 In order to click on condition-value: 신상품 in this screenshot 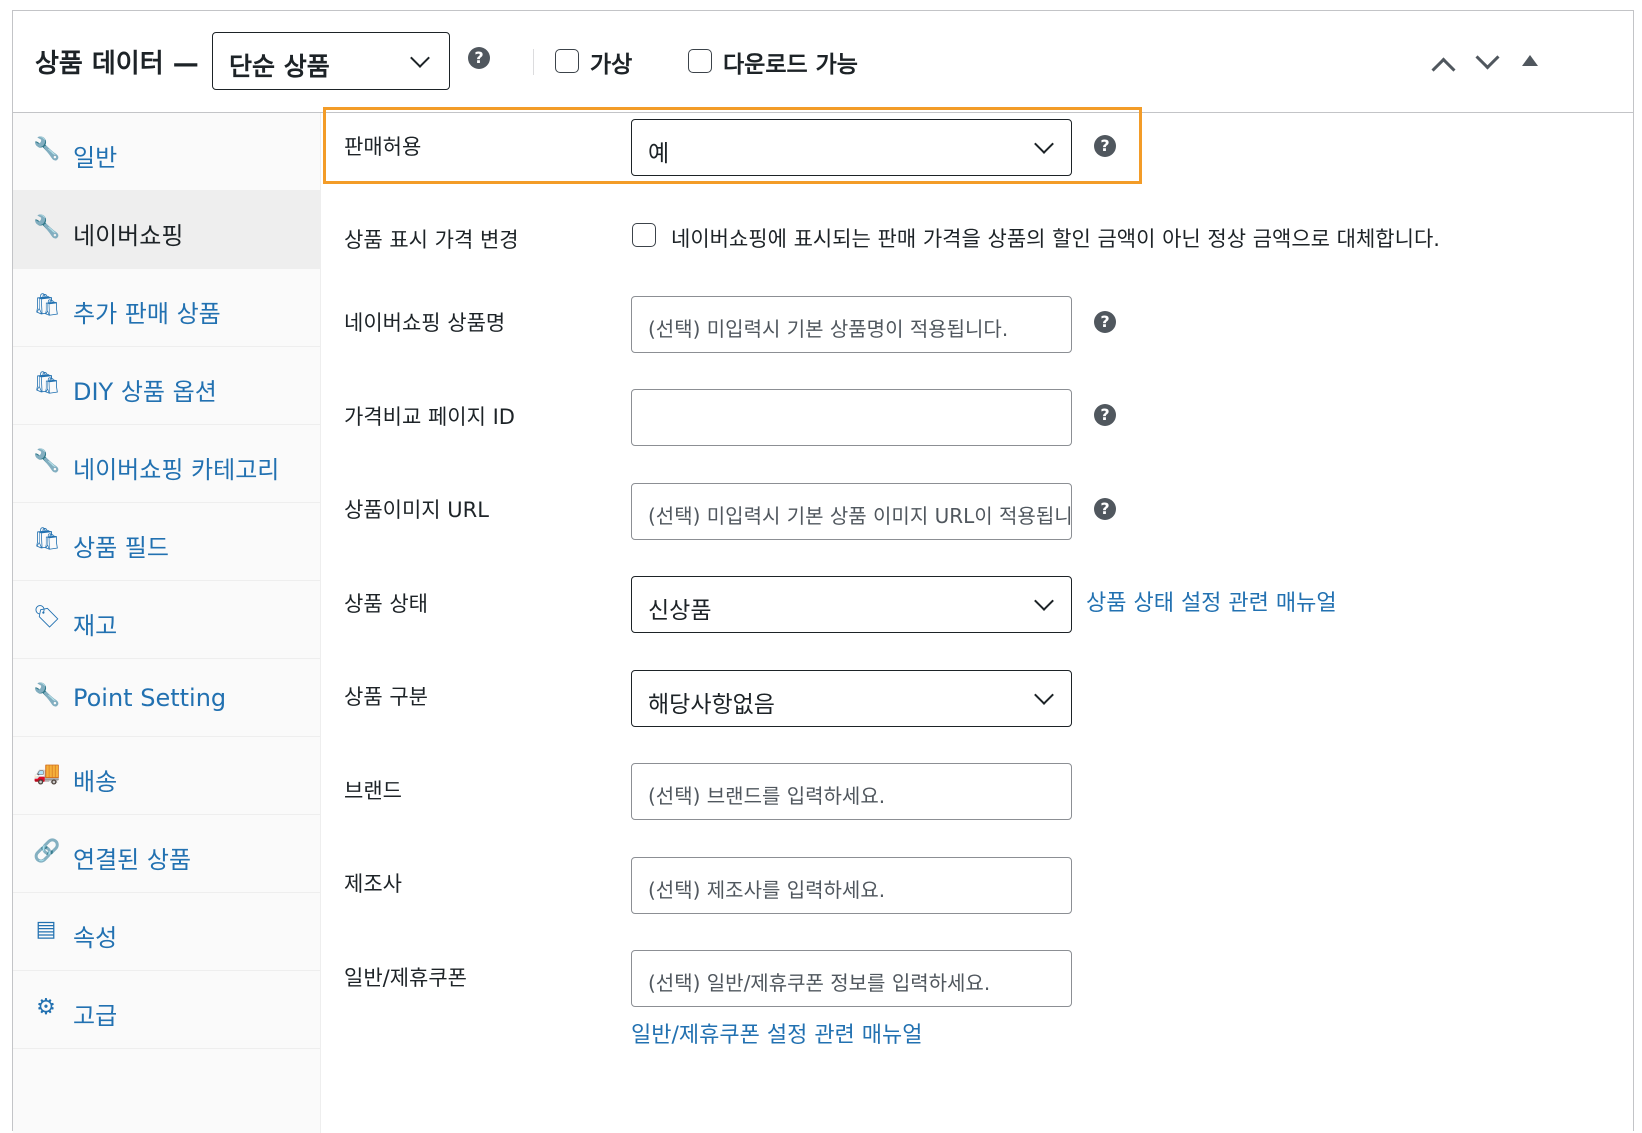, I will do `click(680, 611)`.